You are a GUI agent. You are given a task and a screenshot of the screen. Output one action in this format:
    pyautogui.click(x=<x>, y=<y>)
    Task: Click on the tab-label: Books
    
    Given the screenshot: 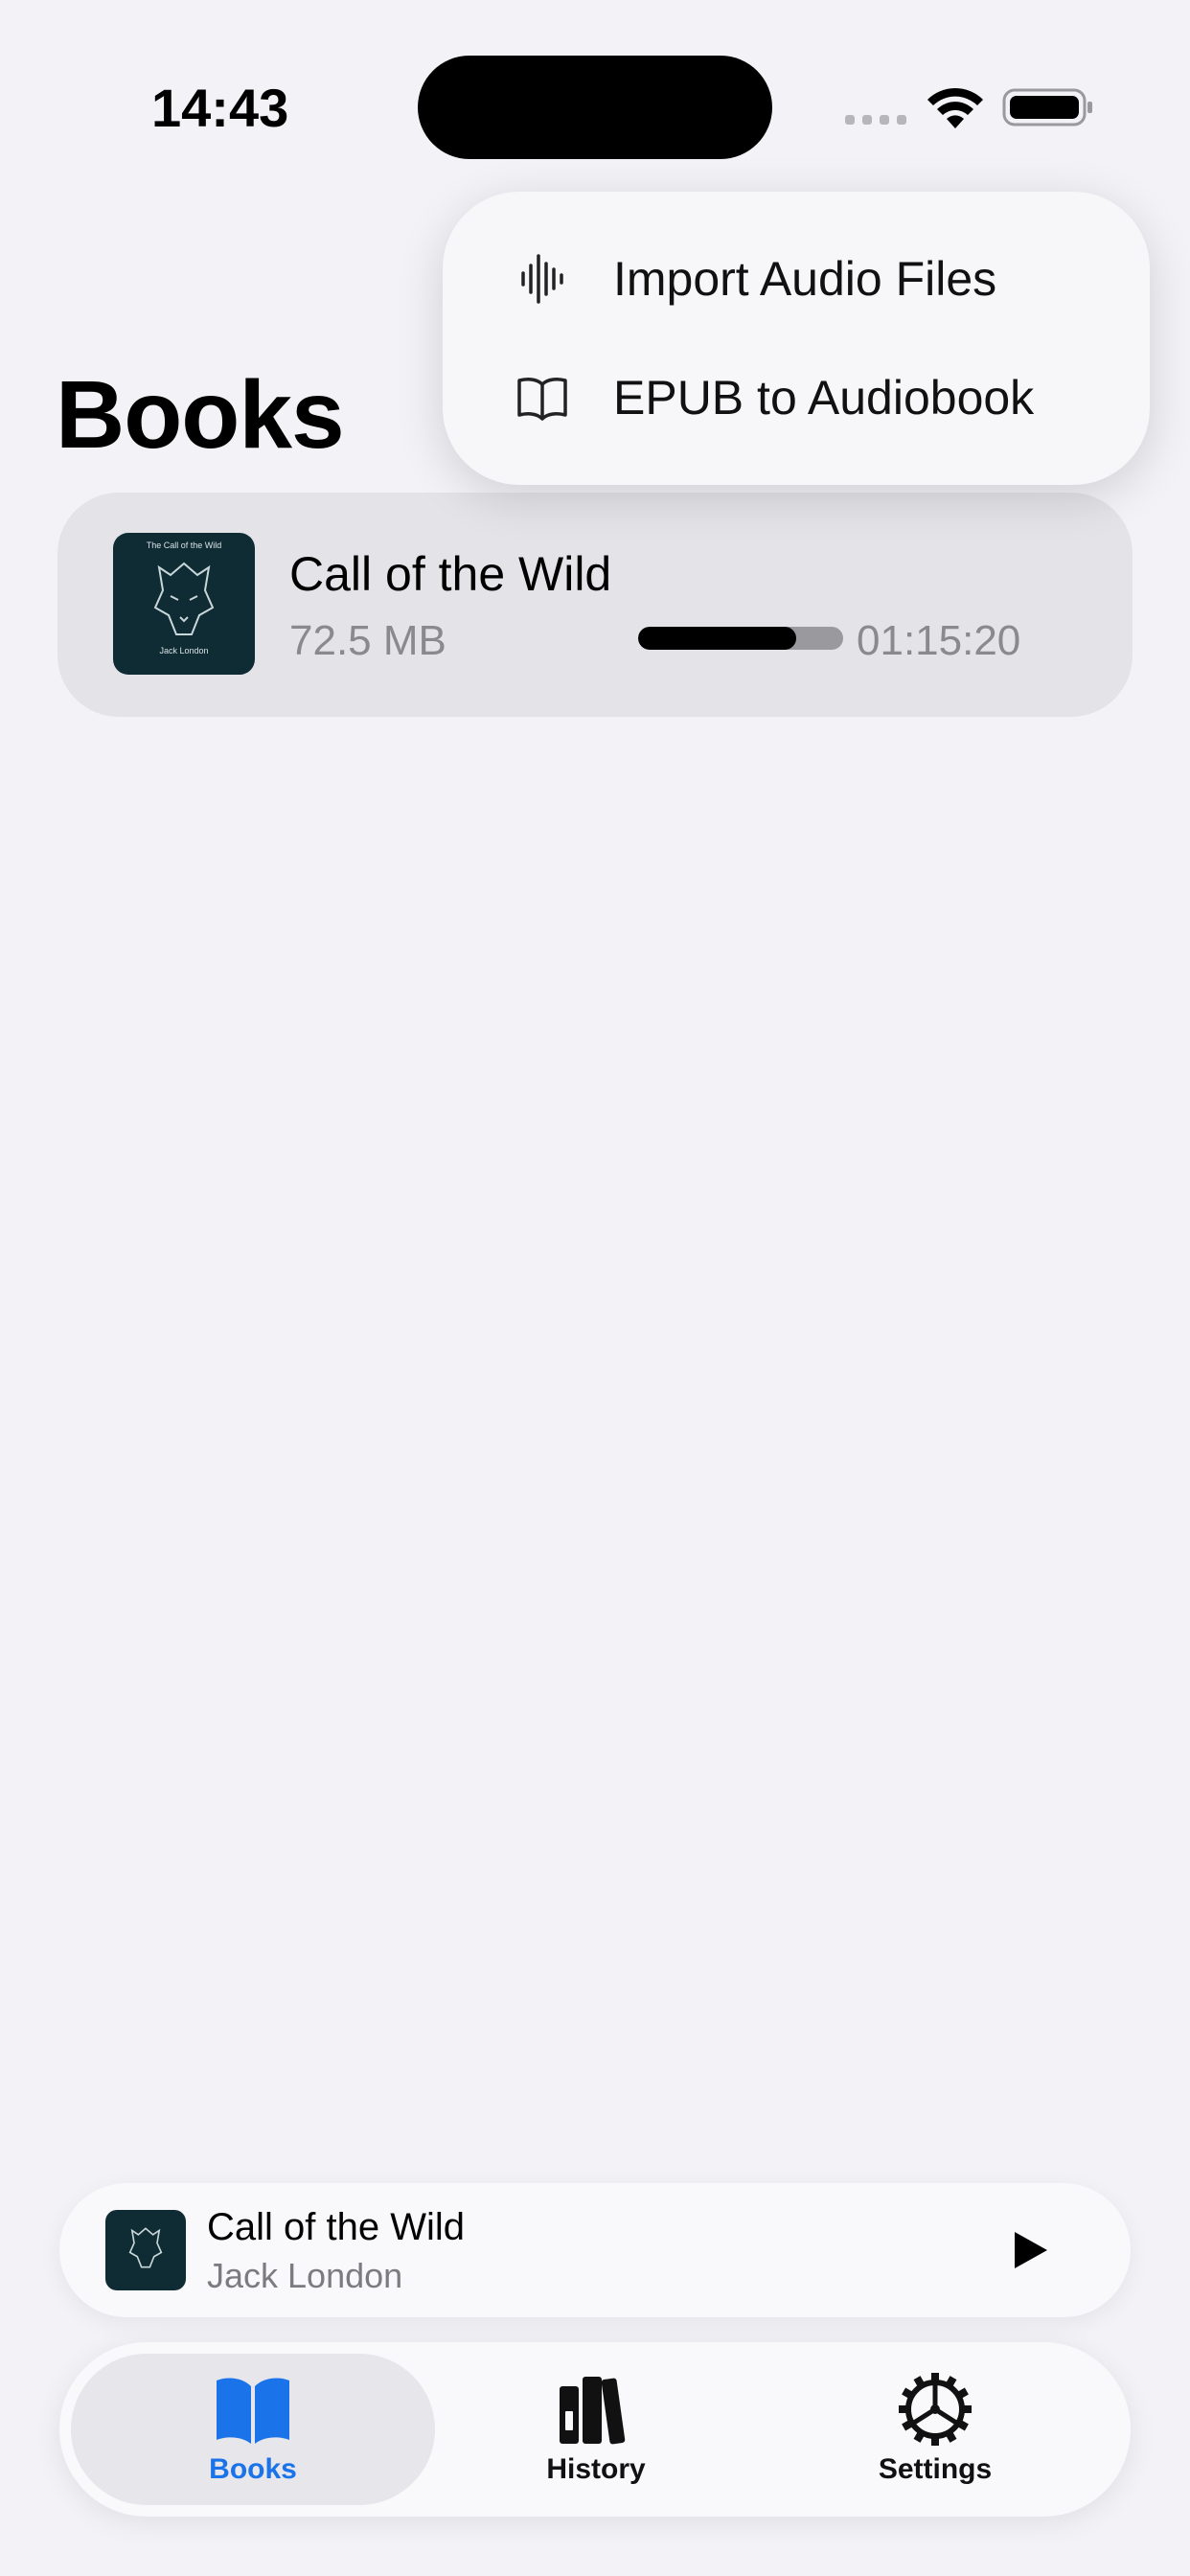 What is the action you would take?
    pyautogui.click(x=253, y=2469)
    